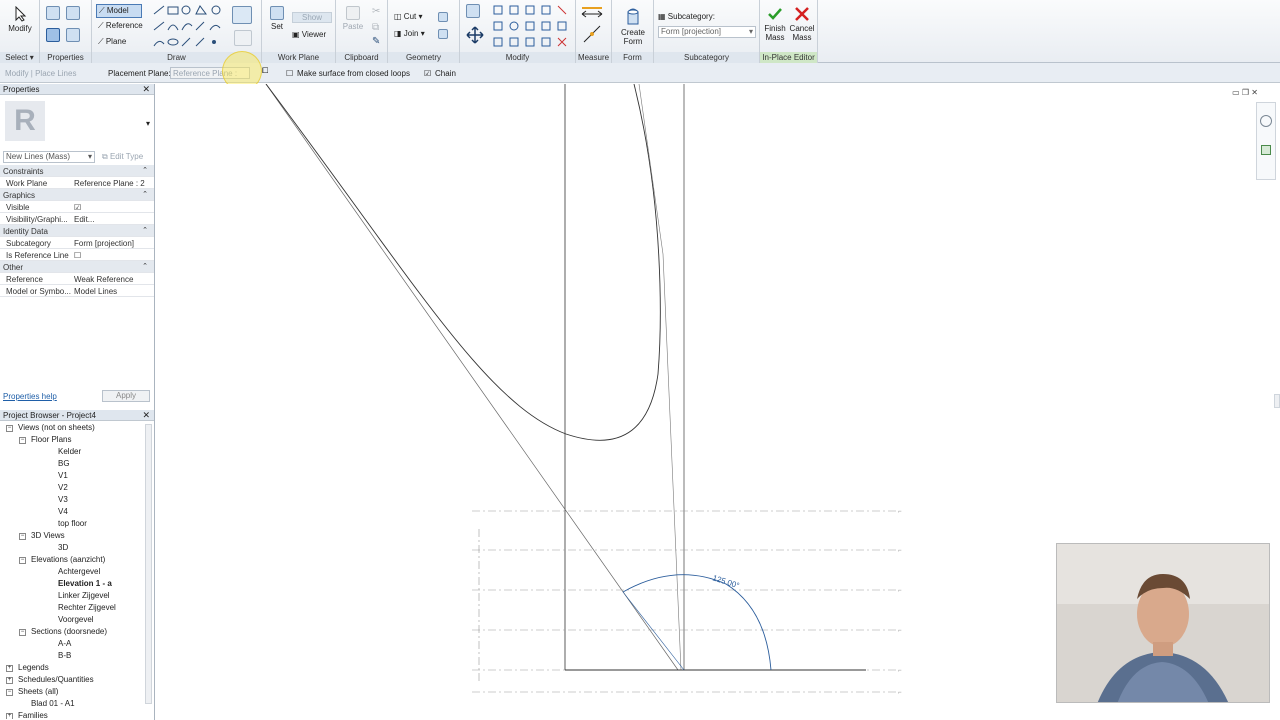  Describe the element at coordinates (119, 11) in the screenshot. I see `draw-model-button: ⟋ Model` at that location.